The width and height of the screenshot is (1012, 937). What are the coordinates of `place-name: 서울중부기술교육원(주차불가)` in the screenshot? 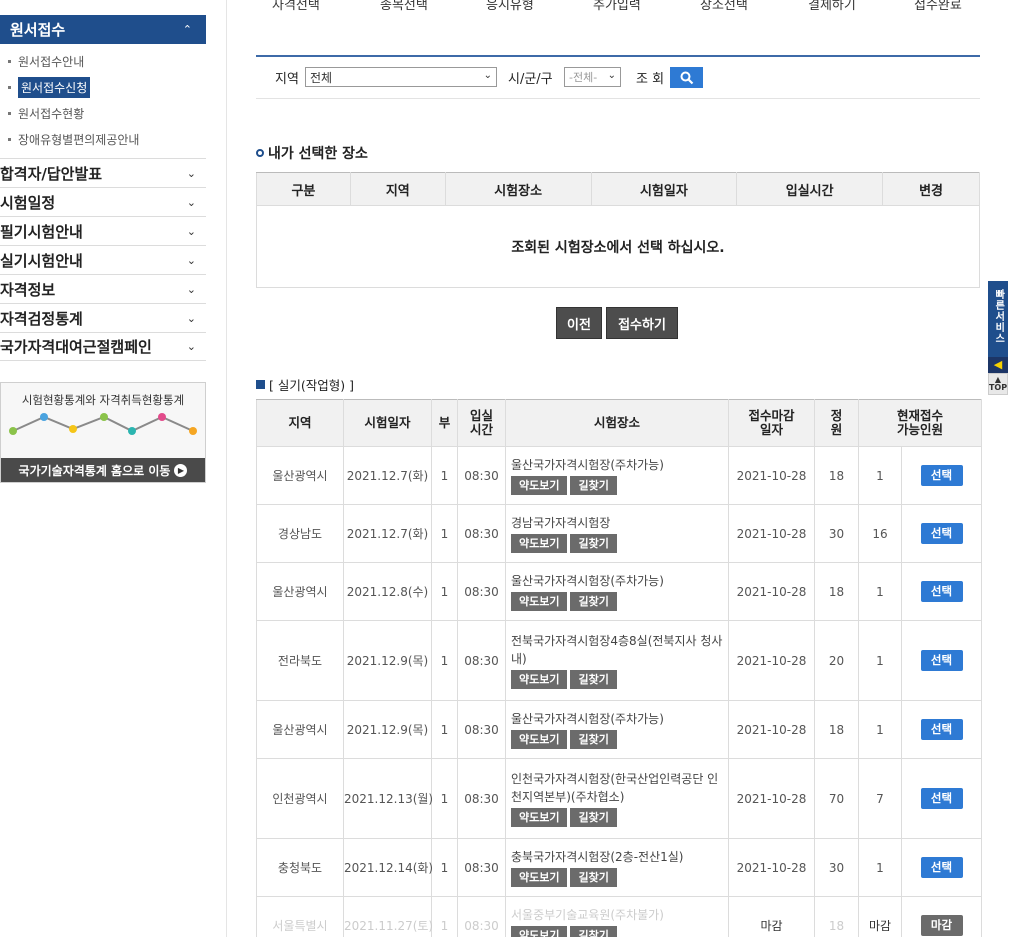 It's located at (587, 915).